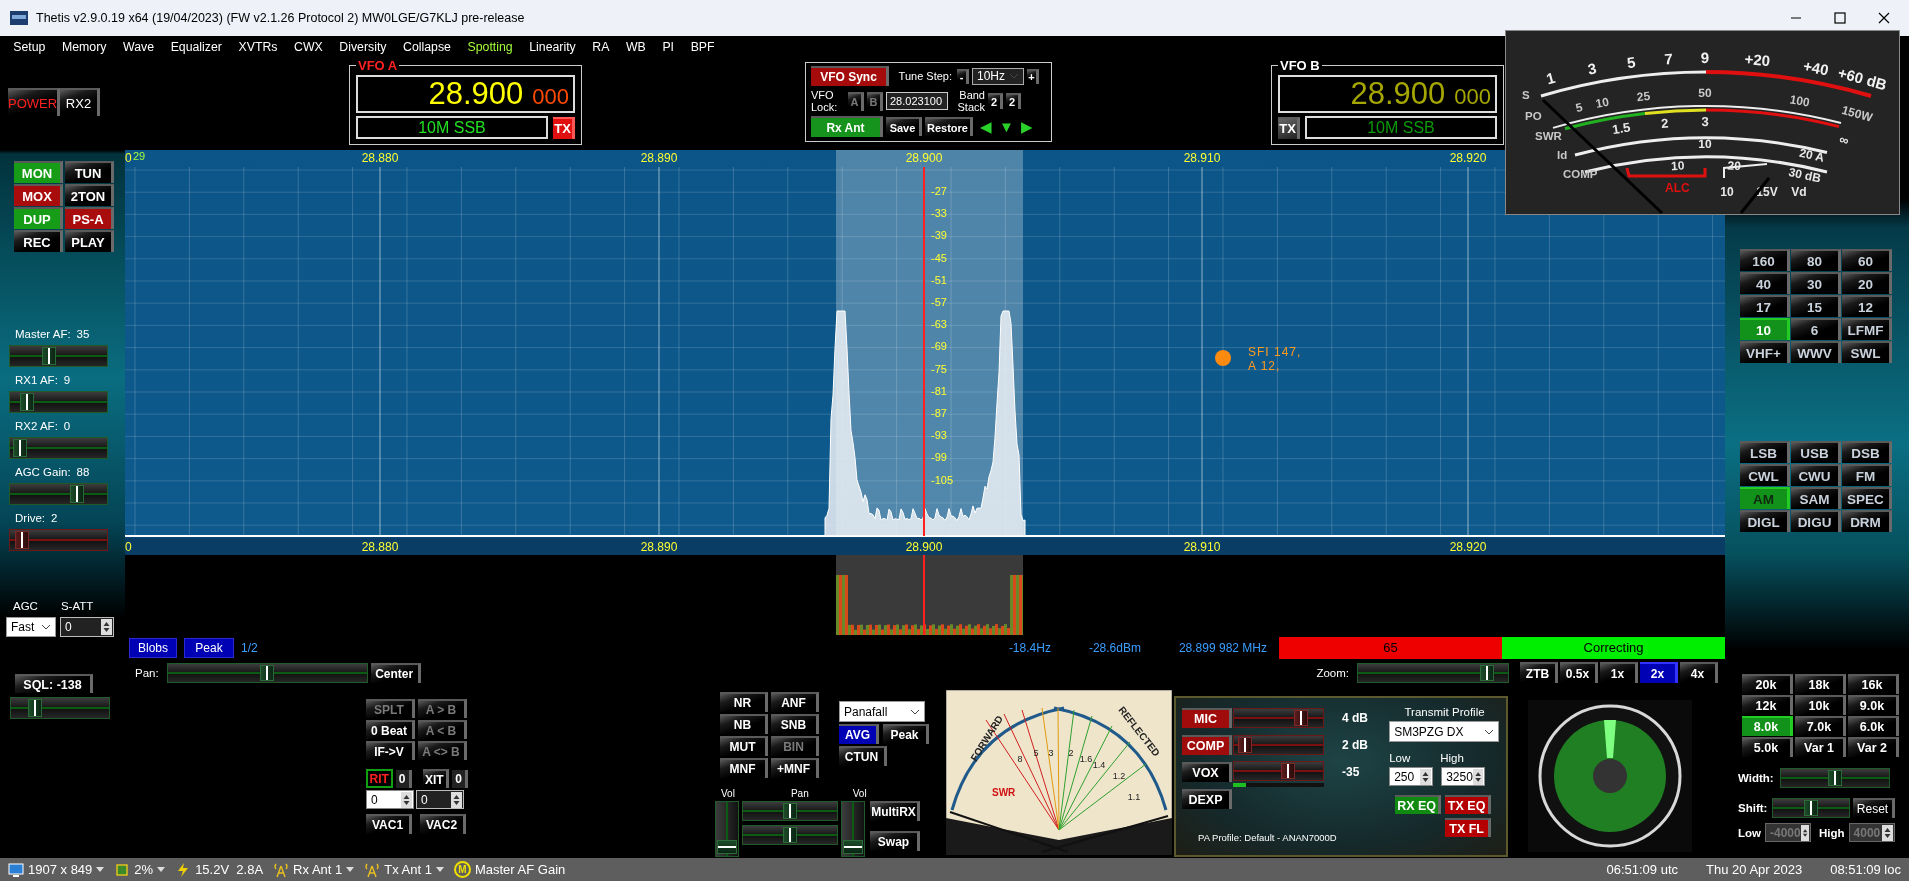 The height and width of the screenshot is (881, 1909). Describe the element at coordinates (795, 702) in the screenshot. I see `dsp-button: ANF` at that location.